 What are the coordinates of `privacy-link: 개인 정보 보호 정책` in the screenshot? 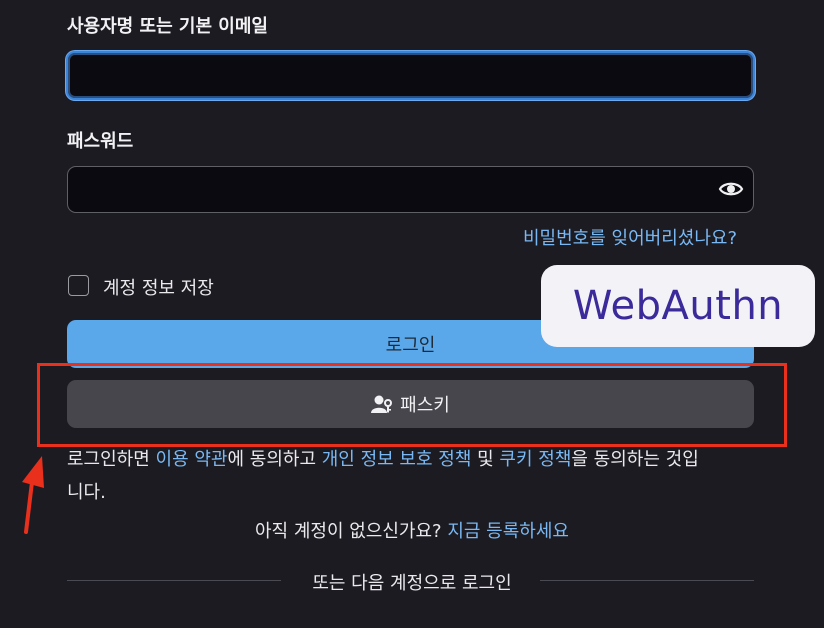 It's located at (397, 459).